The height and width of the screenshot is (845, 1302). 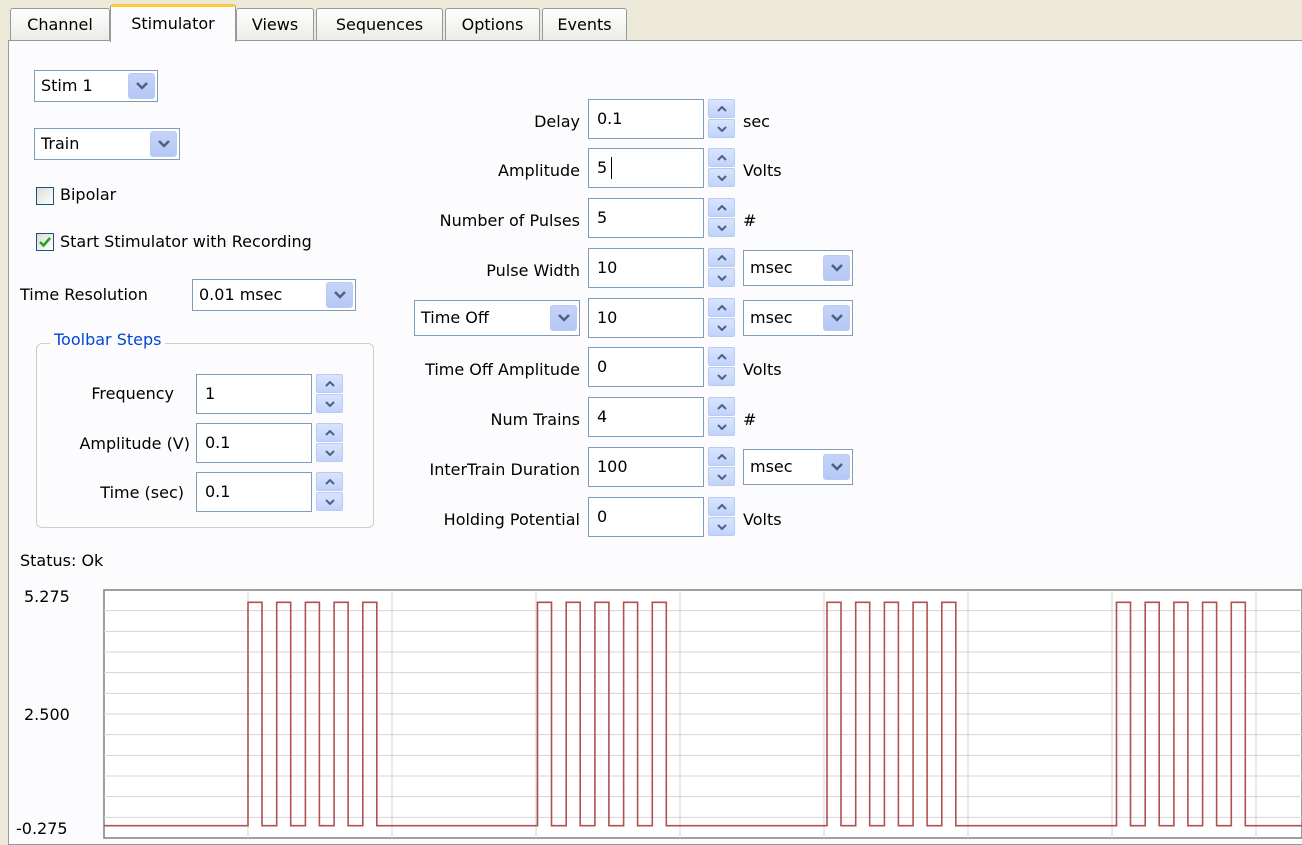 I want to click on tab-events: Events, so click(x=584, y=24).